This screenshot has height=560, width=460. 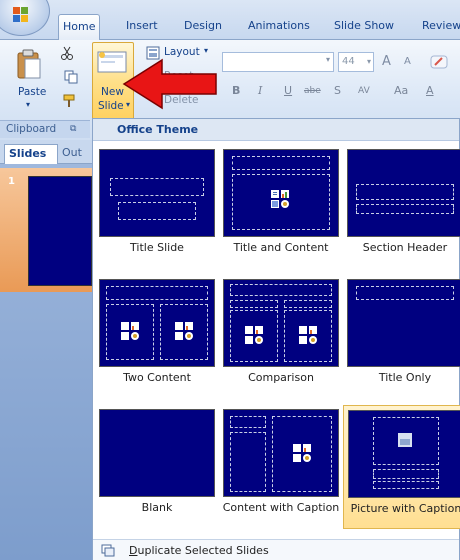 What do you see at coordinates (203, 27) in the screenshot?
I see `tab-design: Design` at bounding box center [203, 27].